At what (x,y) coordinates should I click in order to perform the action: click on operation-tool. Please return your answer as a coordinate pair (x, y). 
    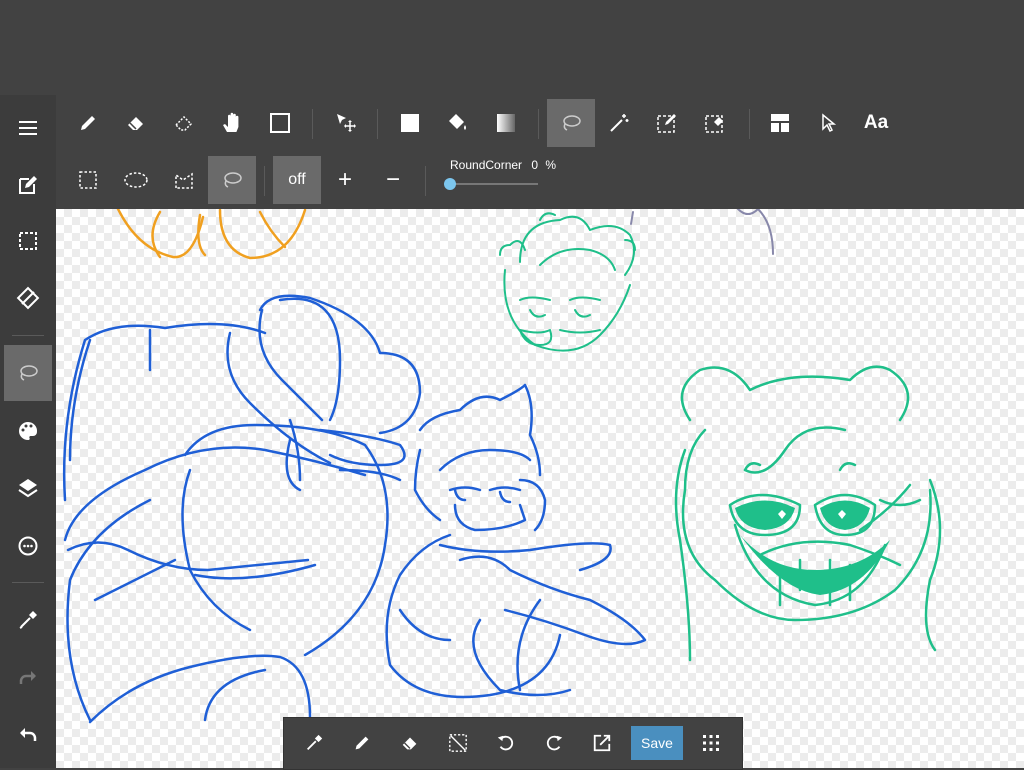
    Looking at the image, I should click on (828, 123).